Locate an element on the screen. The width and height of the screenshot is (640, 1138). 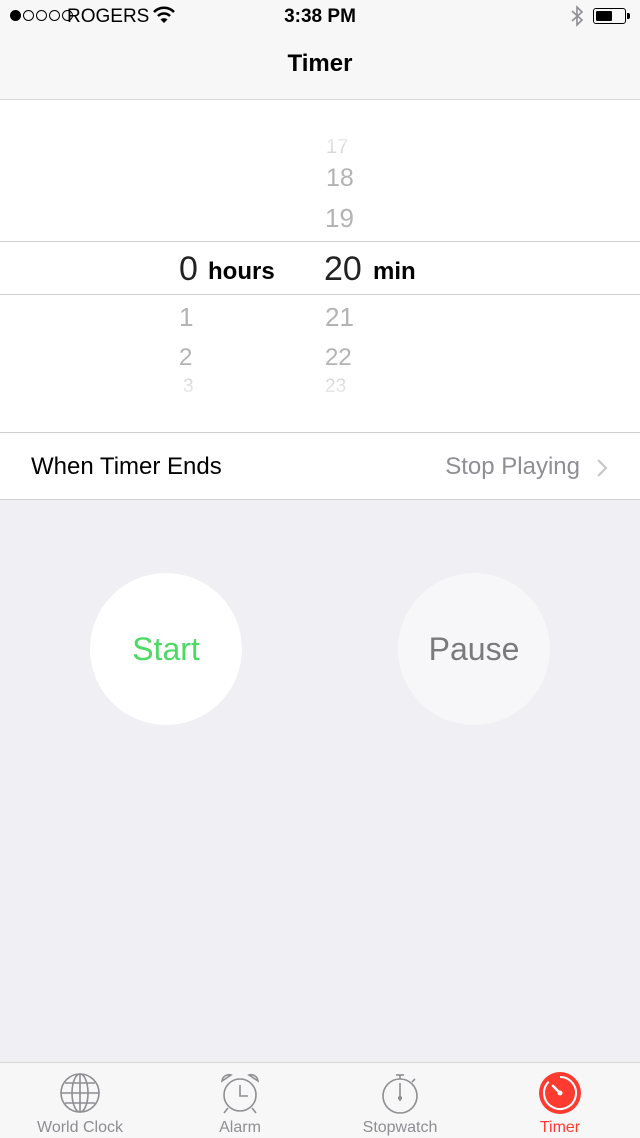
tab-bar: World Clock Alarm Stopwatch Timer is located at coordinates (320, 1100).